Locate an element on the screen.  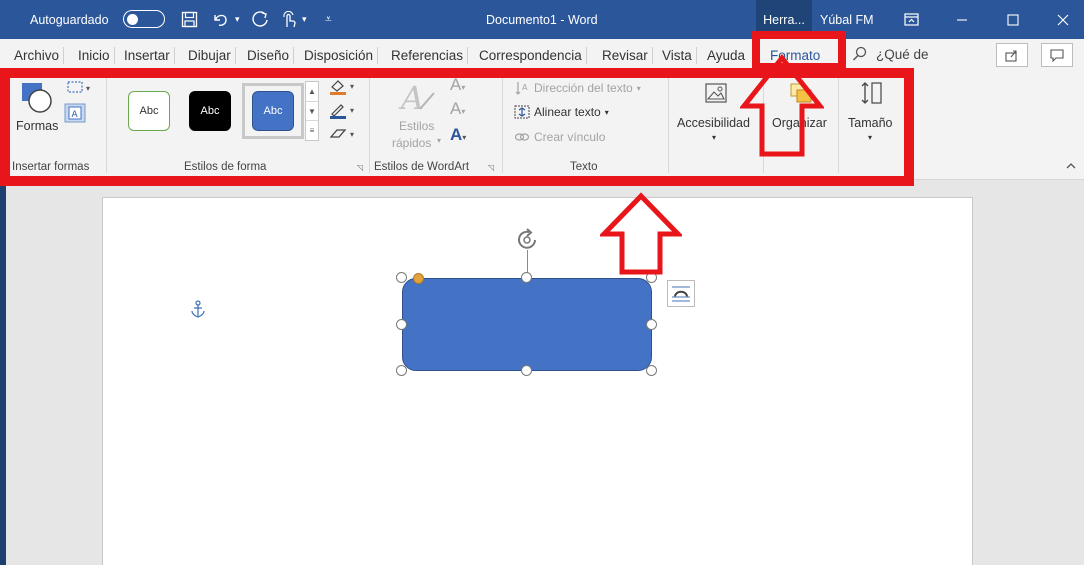
tab-insertar: Insertar is located at coordinates (147, 55).